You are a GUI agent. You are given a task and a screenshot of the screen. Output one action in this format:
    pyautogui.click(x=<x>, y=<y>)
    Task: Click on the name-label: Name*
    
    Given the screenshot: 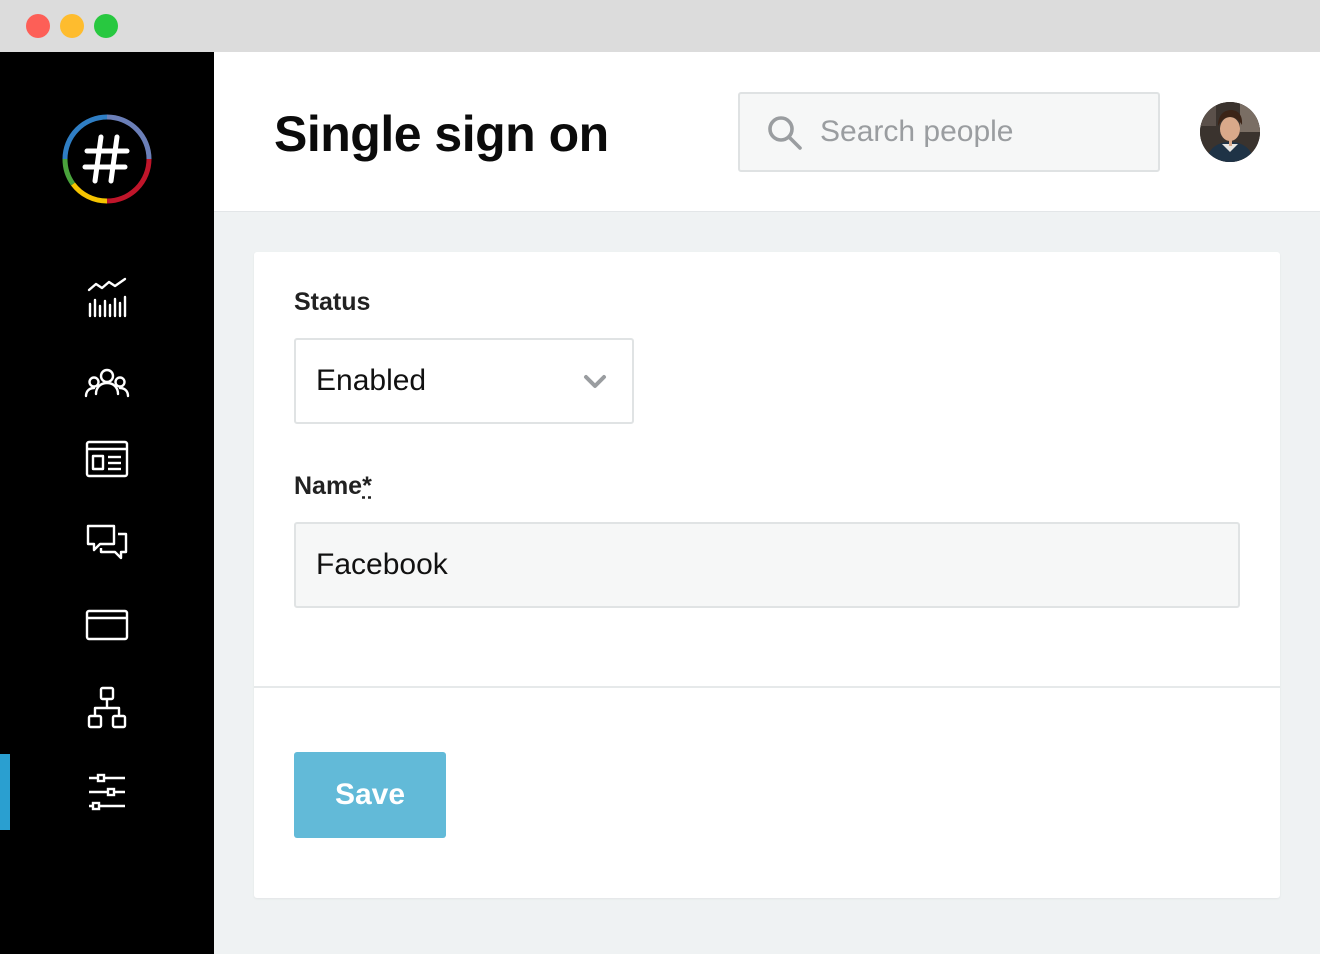 What is the action you would take?
    pyautogui.click(x=333, y=486)
    